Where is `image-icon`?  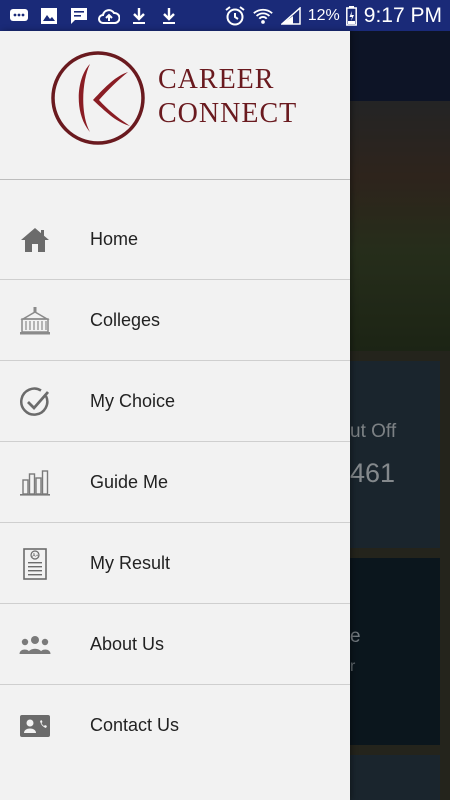 image-icon is located at coordinates (49, 16).